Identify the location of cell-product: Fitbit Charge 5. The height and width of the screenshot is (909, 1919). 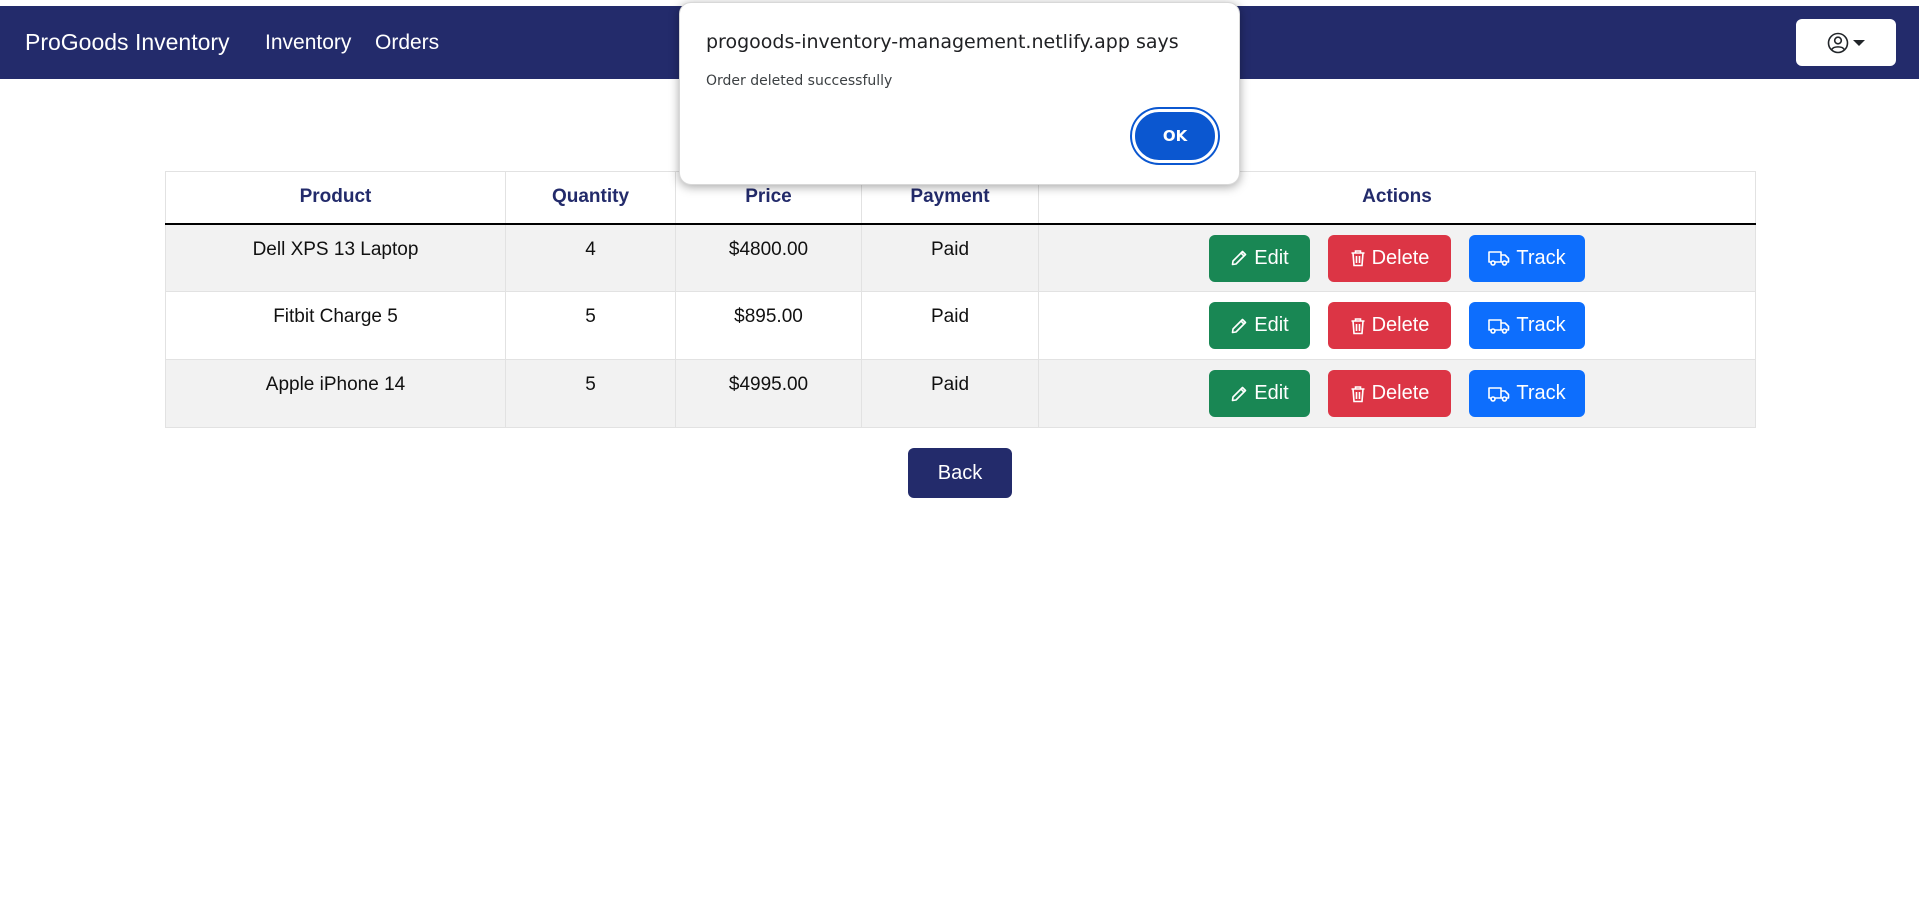
(335, 325).